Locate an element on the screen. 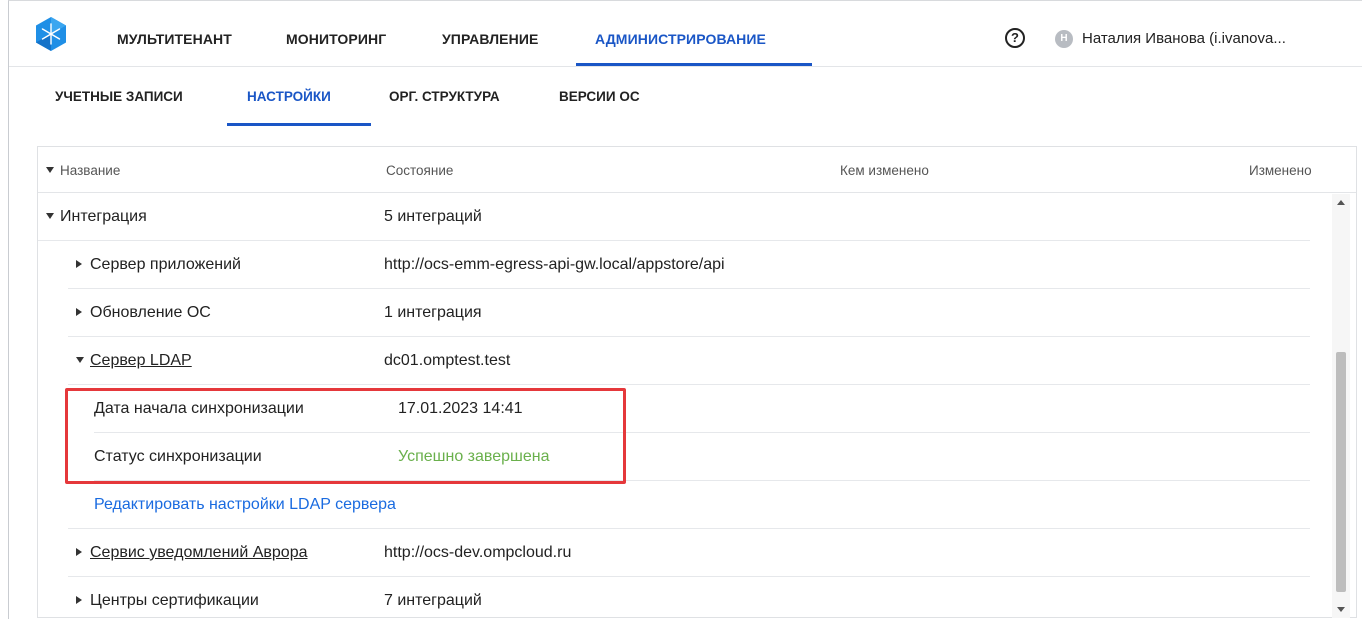 This screenshot has width=1362, height=619. aurora-notifications-link: Сервис уведомлений Аврора is located at coordinates (199, 552).